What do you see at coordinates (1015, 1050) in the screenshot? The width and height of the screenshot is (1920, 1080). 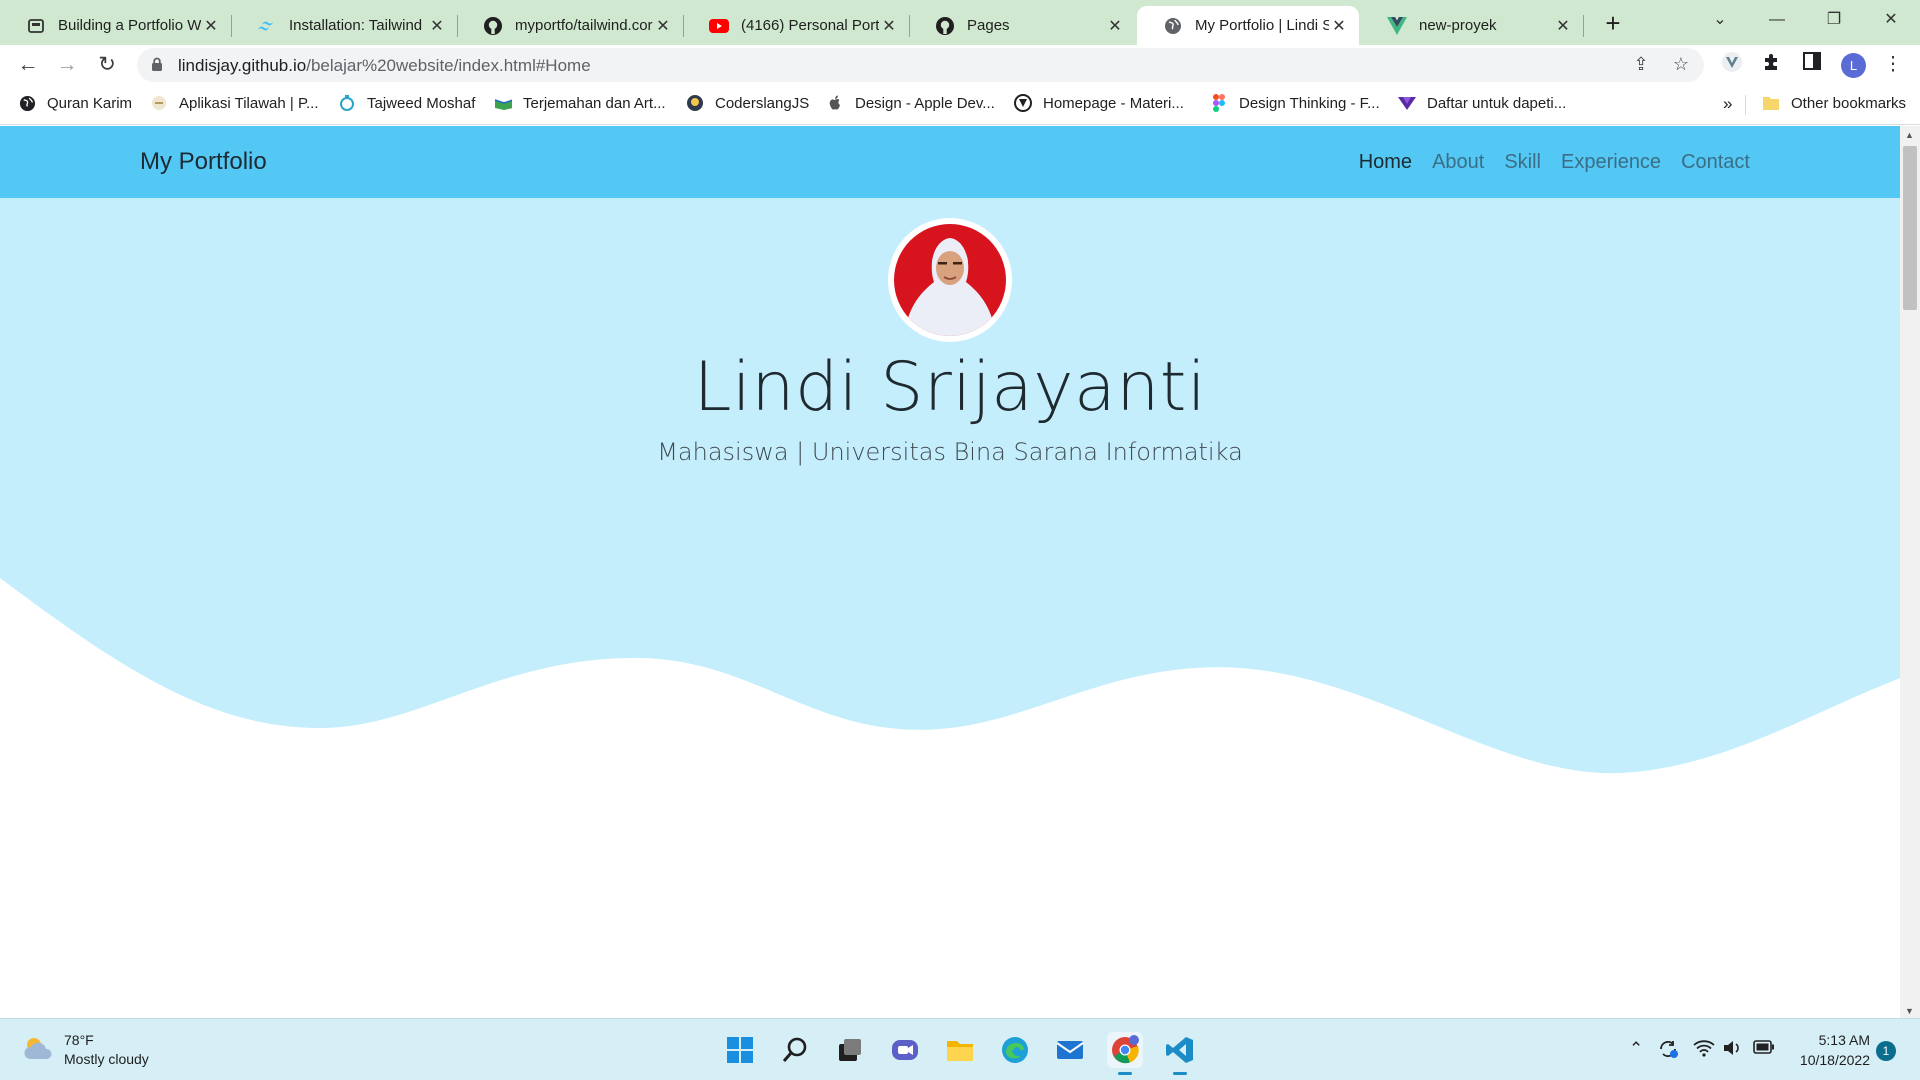 I see `edge-icon` at bounding box center [1015, 1050].